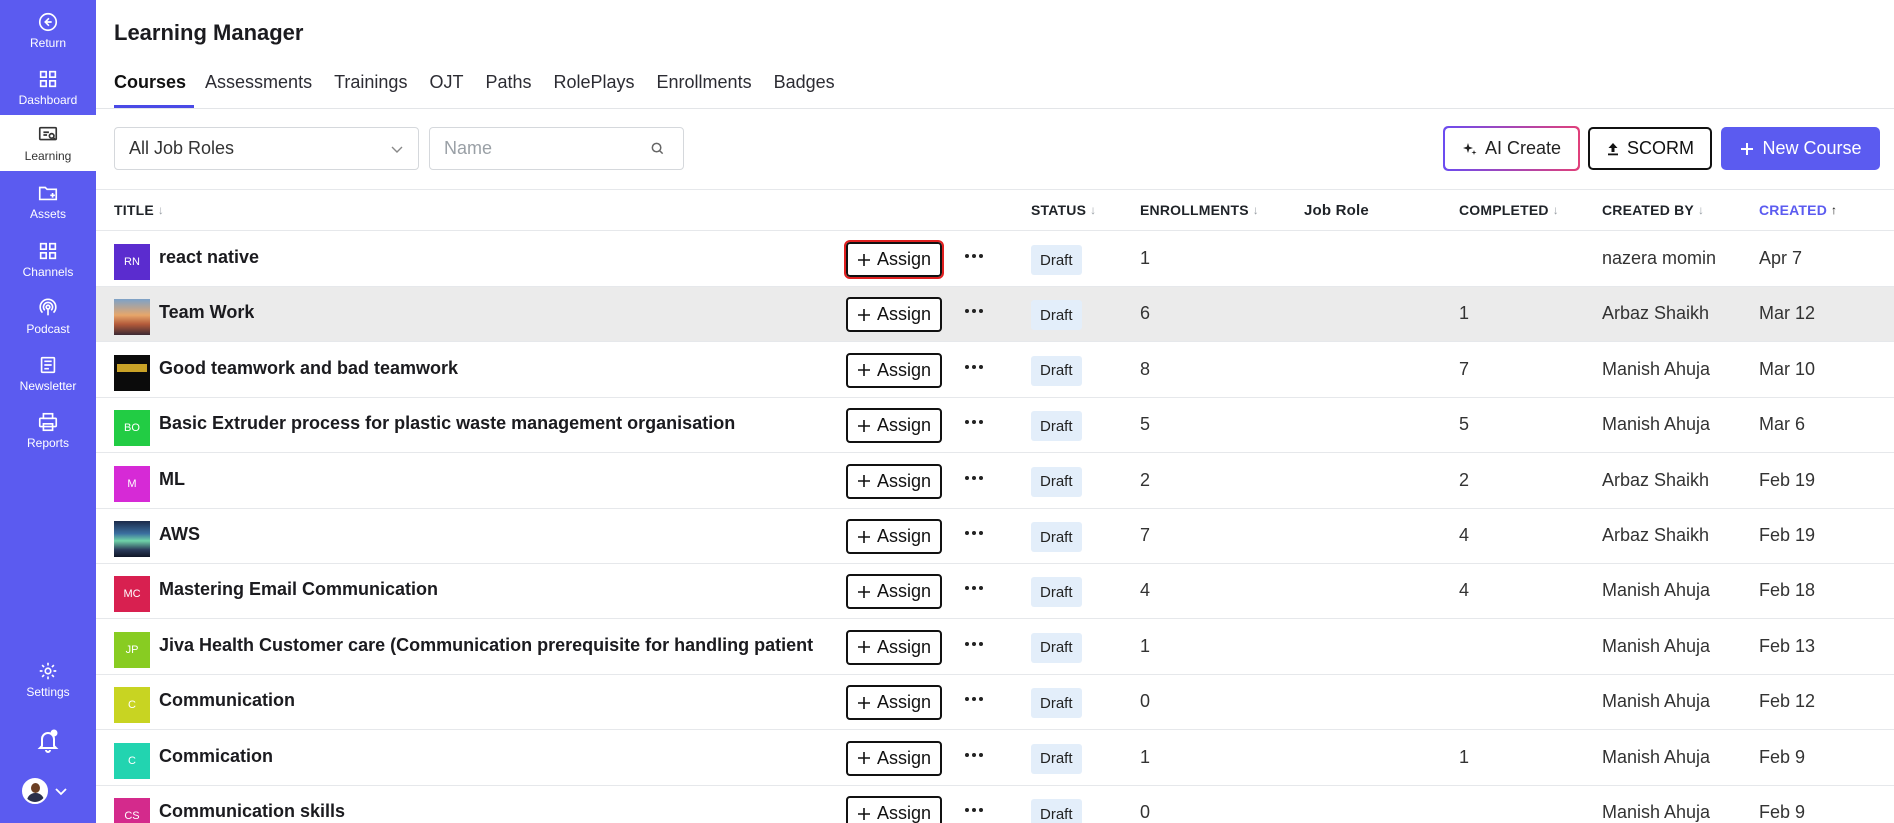 This screenshot has width=1894, height=823. Describe the element at coordinates (1798, 210) in the screenshot. I see `column-header-created: CREATED ↑` at that location.